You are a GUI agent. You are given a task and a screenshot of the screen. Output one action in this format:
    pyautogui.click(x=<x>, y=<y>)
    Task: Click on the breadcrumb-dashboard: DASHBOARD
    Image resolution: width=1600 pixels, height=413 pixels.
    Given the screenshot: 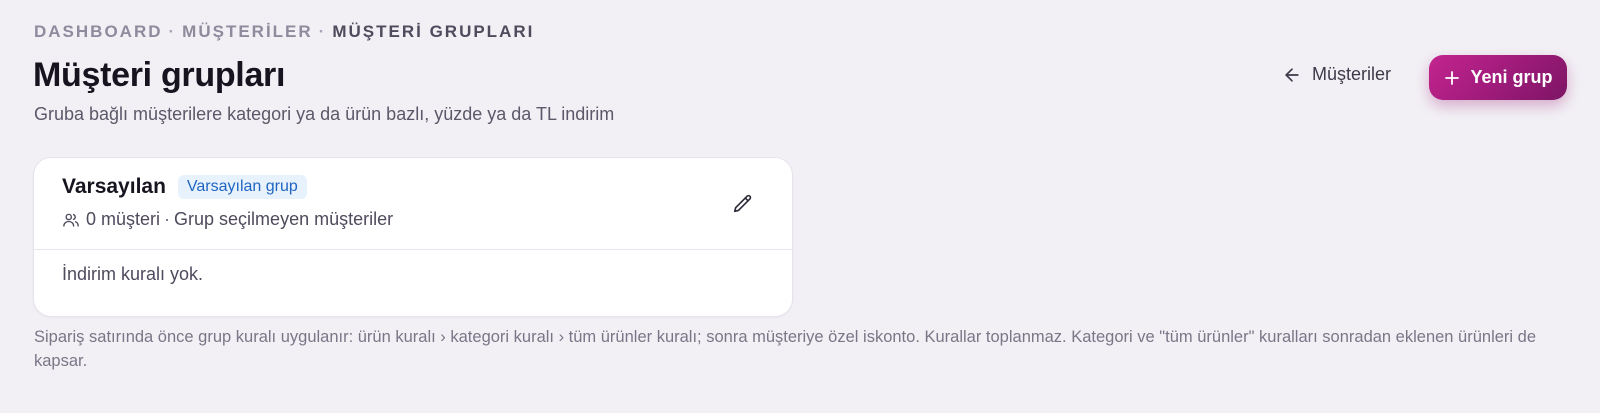 What is the action you would take?
    pyautogui.click(x=98, y=32)
    